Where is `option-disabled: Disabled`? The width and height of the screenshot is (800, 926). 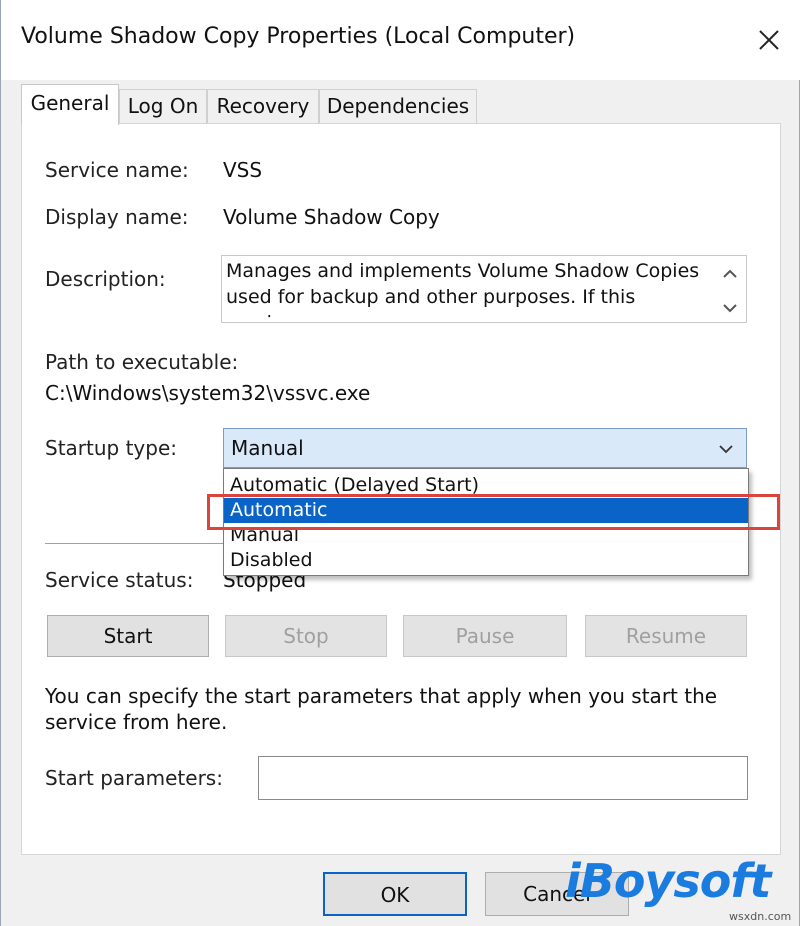 option-disabled: Disabled is located at coordinates (486, 560).